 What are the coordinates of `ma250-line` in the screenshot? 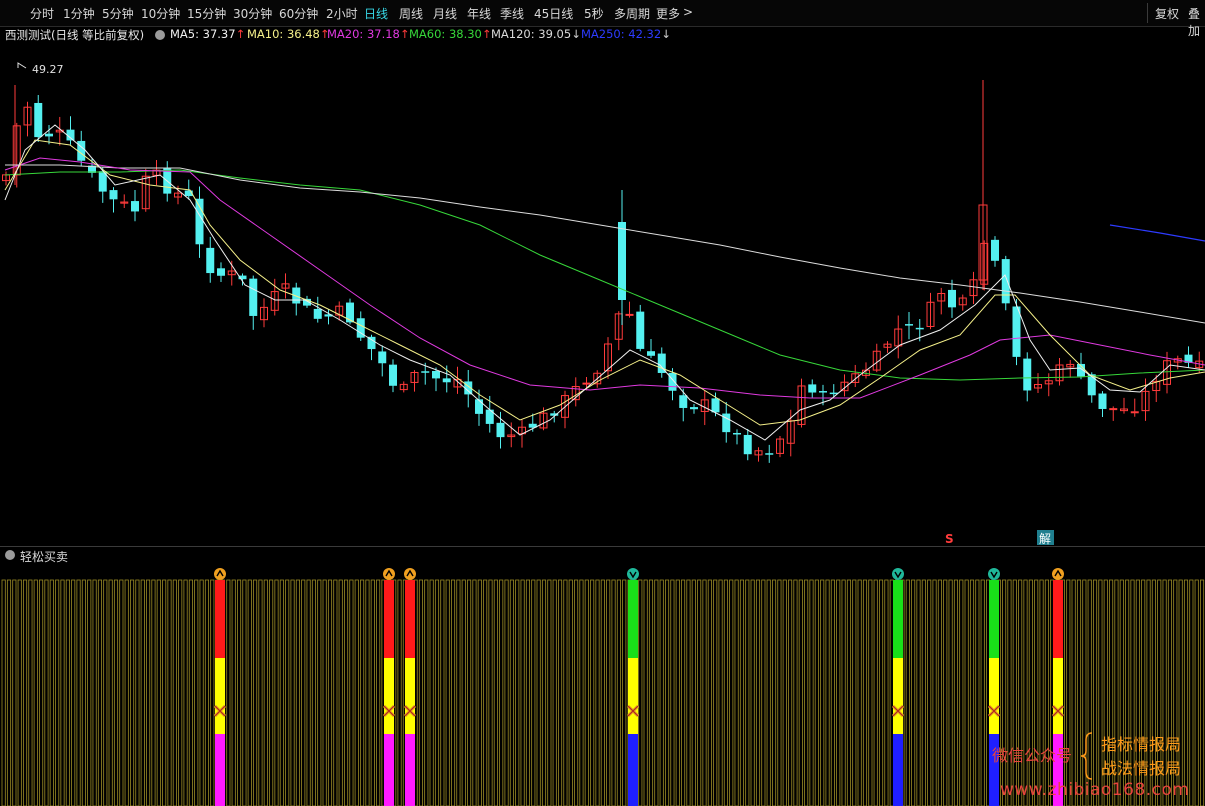 It's located at (1157, 233).